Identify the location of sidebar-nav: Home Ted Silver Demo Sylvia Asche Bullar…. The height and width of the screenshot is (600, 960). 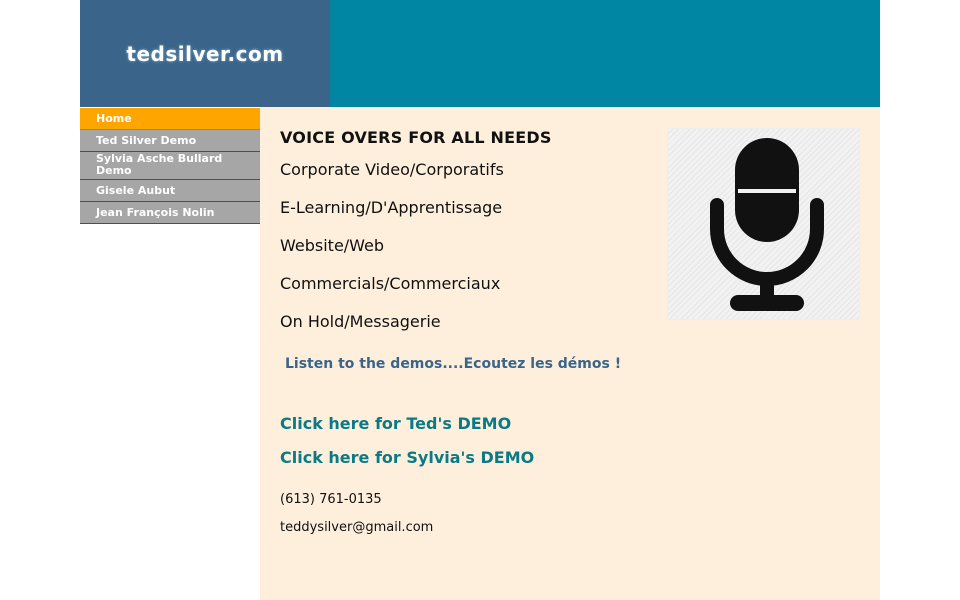
(170, 166).